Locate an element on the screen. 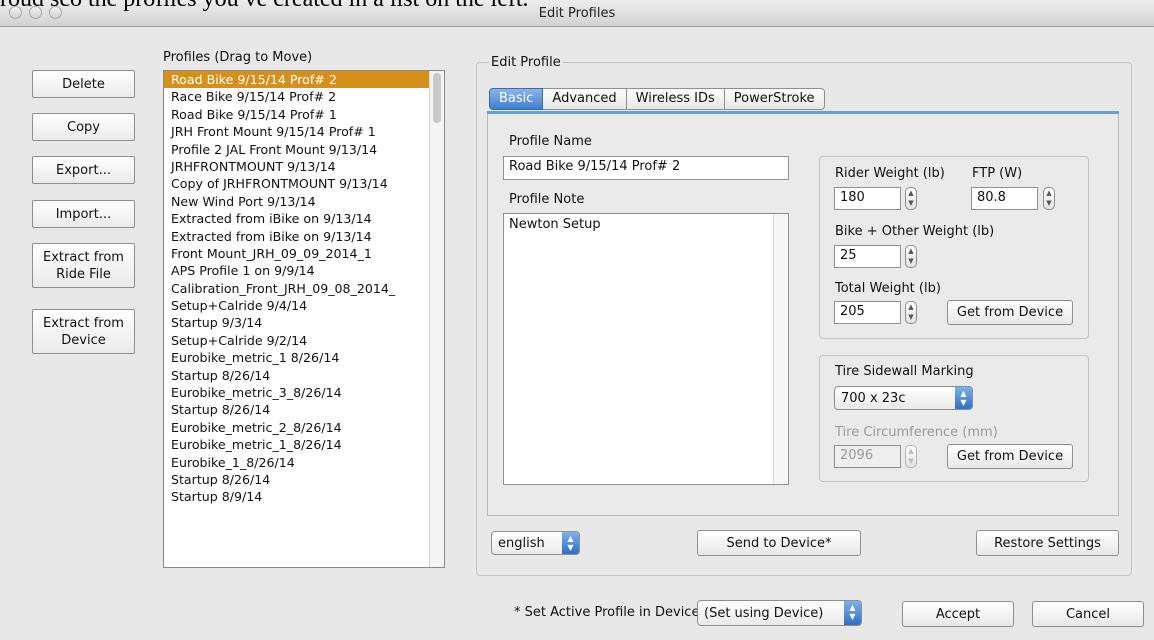 The height and width of the screenshot is (640, 1154). profiles-scrollbar is located at coordinates (436, 319).